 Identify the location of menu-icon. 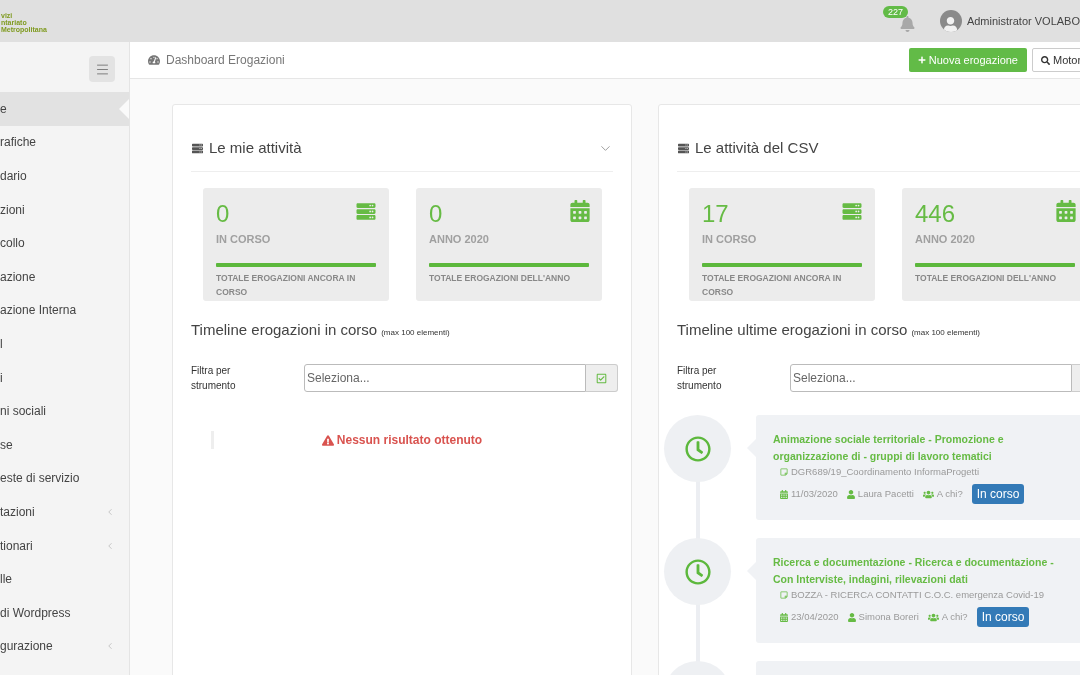
(102, 69).